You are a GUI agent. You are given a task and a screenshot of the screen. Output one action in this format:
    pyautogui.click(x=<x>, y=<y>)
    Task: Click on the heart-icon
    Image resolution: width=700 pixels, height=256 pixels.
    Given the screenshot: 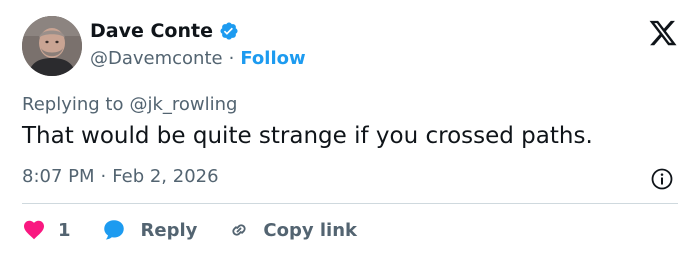 What is the action you would take?
    pyautogui.click(x=34, y=230)
    